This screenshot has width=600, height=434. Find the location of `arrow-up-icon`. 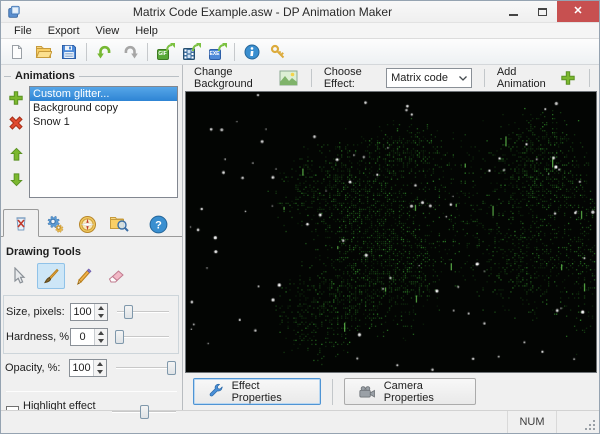

arrow-up-icon is located at coordinates (16, 154).